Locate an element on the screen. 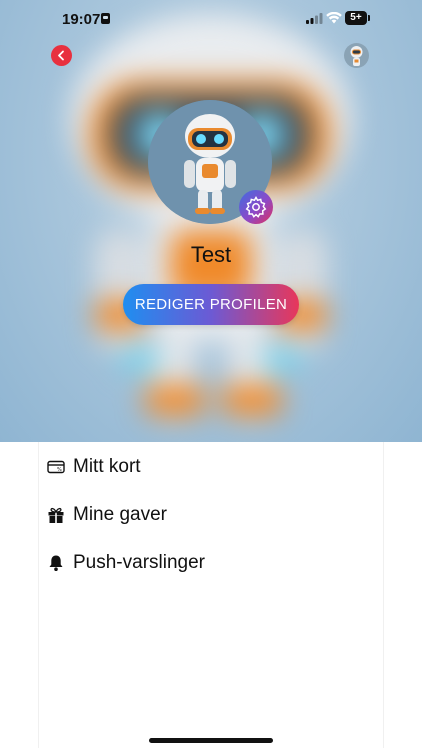  bell-icon is located at coordinates (56, 563).